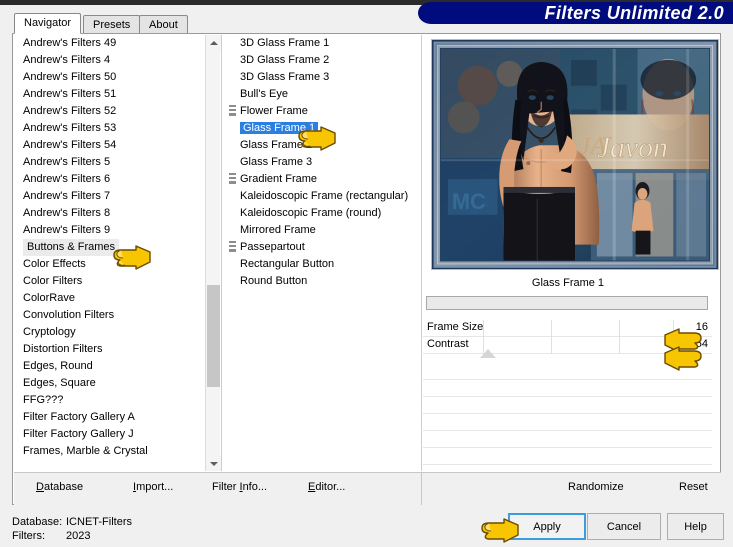  I want to click on category-item: Andrew's Filters 9, so click(115, 230).